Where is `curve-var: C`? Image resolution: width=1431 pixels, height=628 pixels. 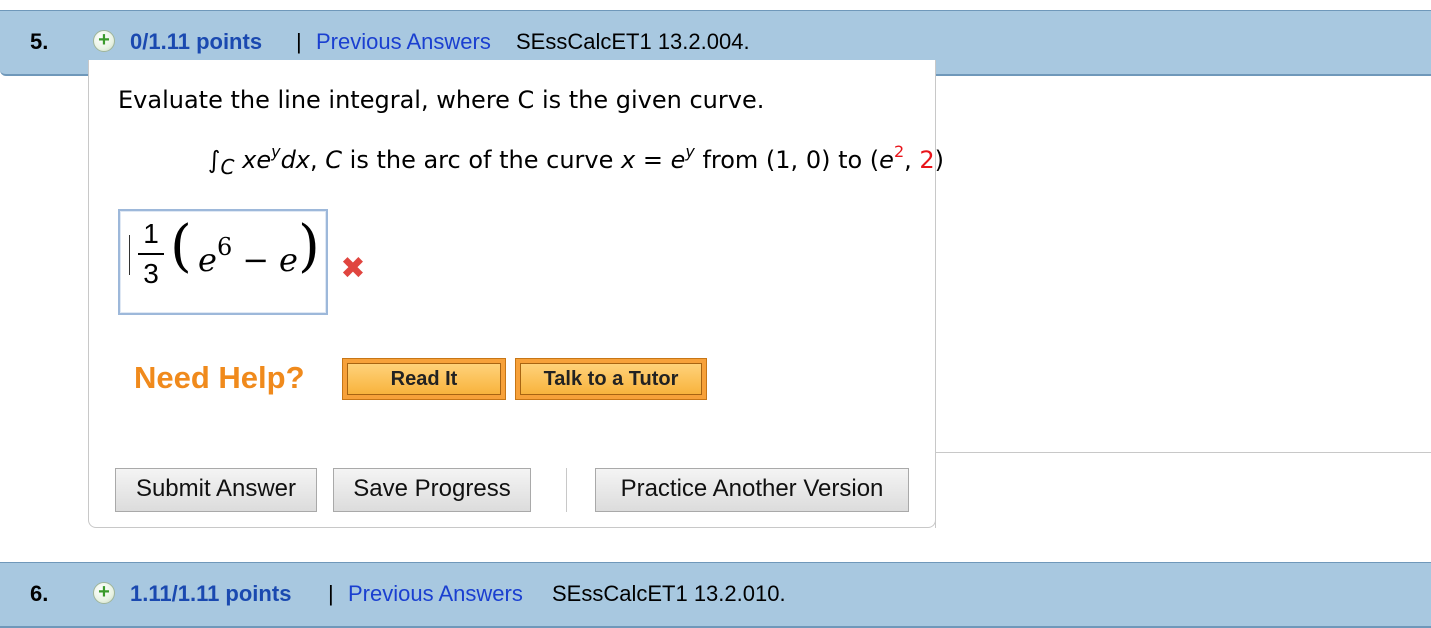
curve-var: C is located at coordinates (334, 160).